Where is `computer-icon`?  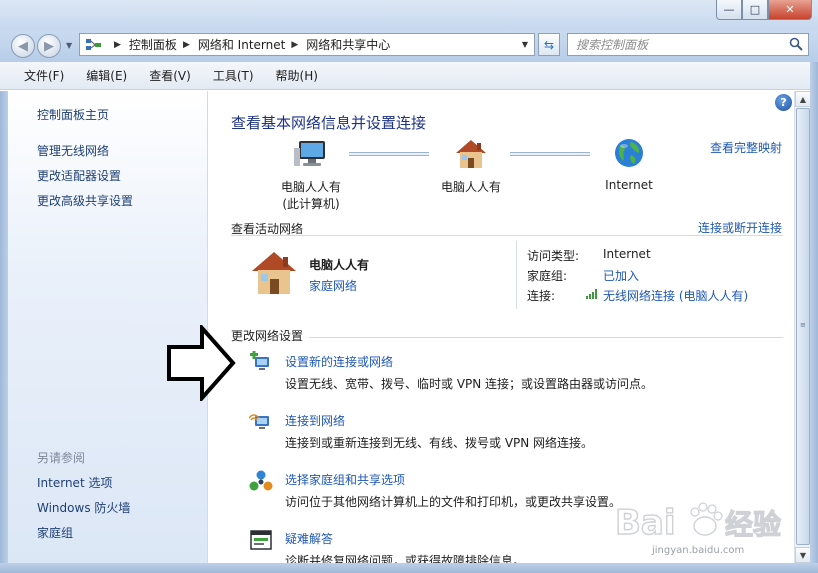
computer-icon is located at coordinates (311, 154).